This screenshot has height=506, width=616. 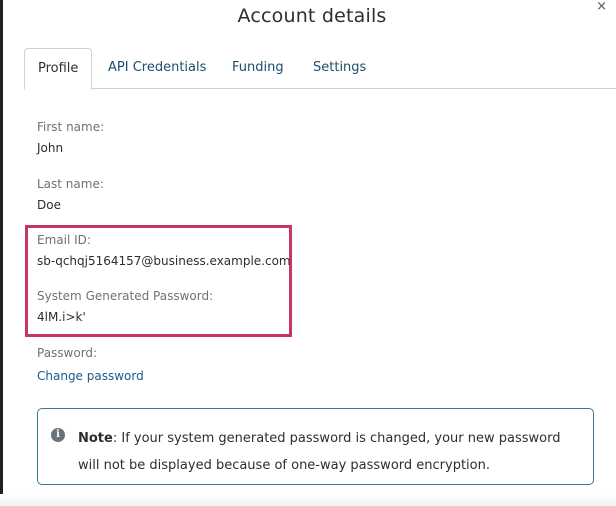 What do you see at coordinates (71, 127) in the screenshot?
I see `first-name-label: First name:` at bounding box center [71, 127].